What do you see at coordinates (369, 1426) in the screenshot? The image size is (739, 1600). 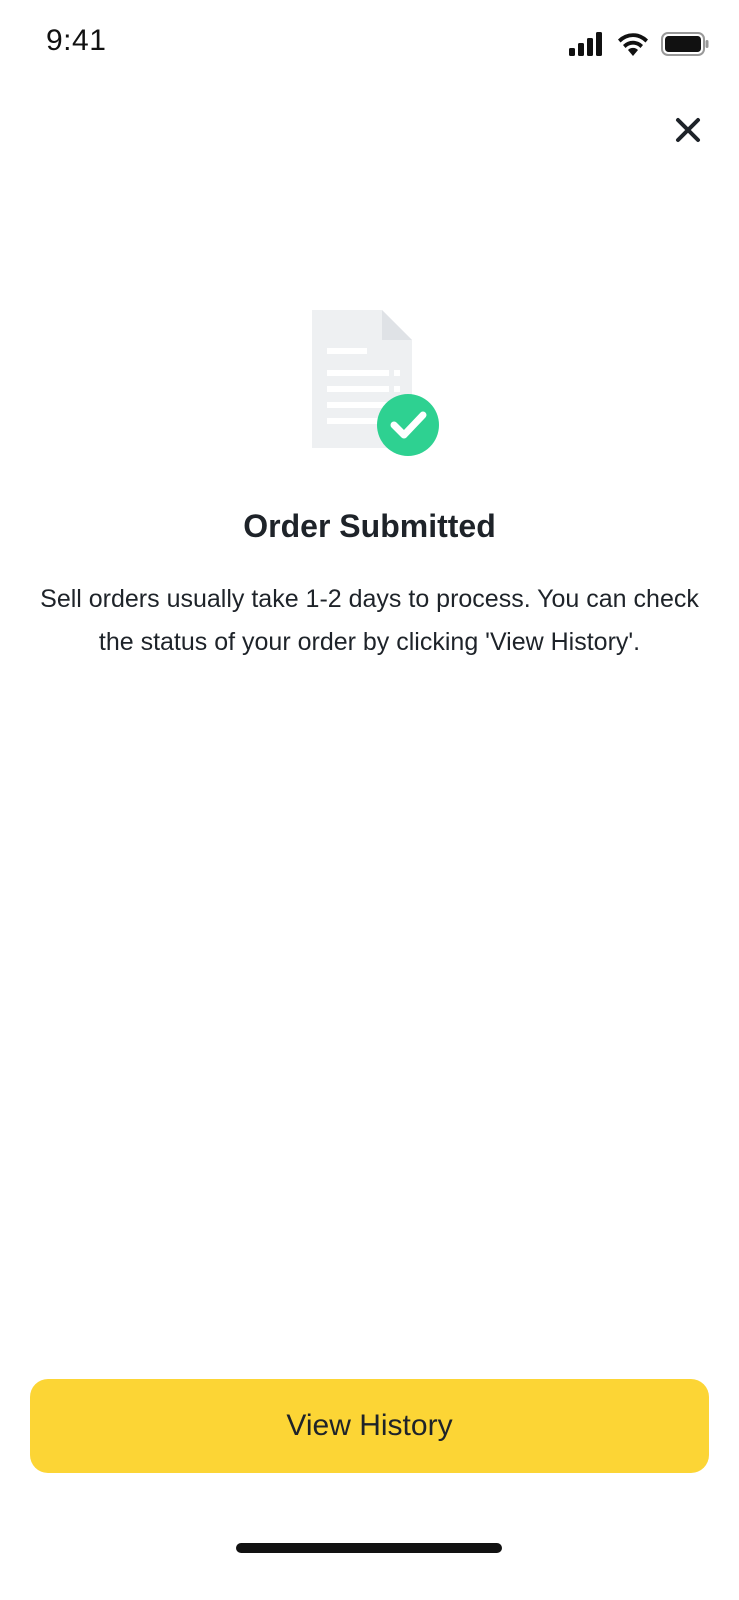 I see `view-history-button: View History` at bounding box center [369, 1426].